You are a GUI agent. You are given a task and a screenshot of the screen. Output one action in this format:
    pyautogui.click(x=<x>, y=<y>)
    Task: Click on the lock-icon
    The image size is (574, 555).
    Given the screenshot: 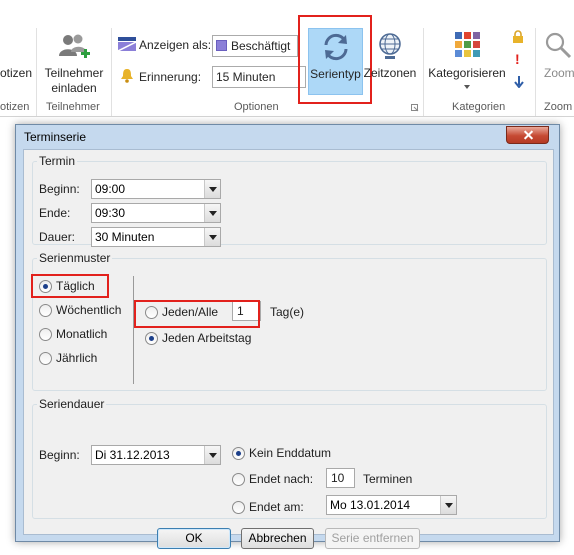 What is the action you would take?
    pyautogui.click(x=518, y=37)
    